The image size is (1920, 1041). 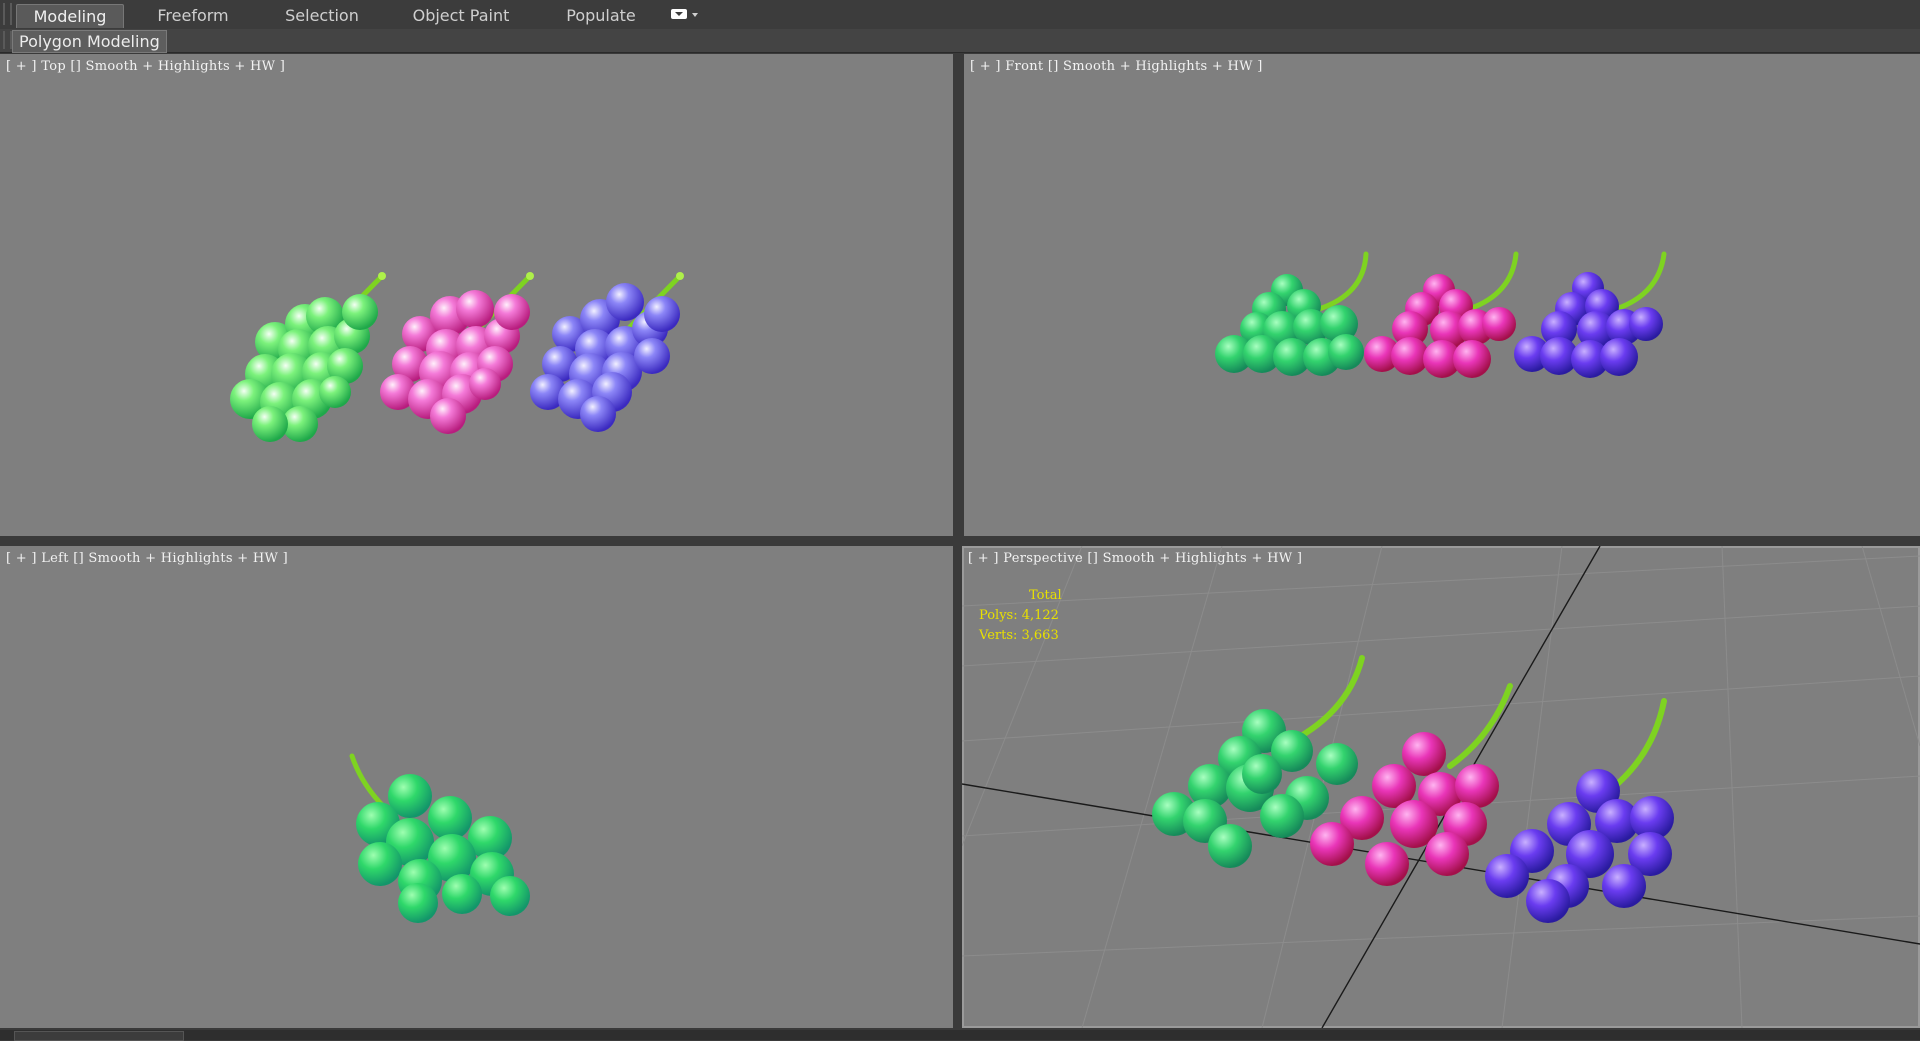 I want to click on status-bar, so click(x=960, y=1035).